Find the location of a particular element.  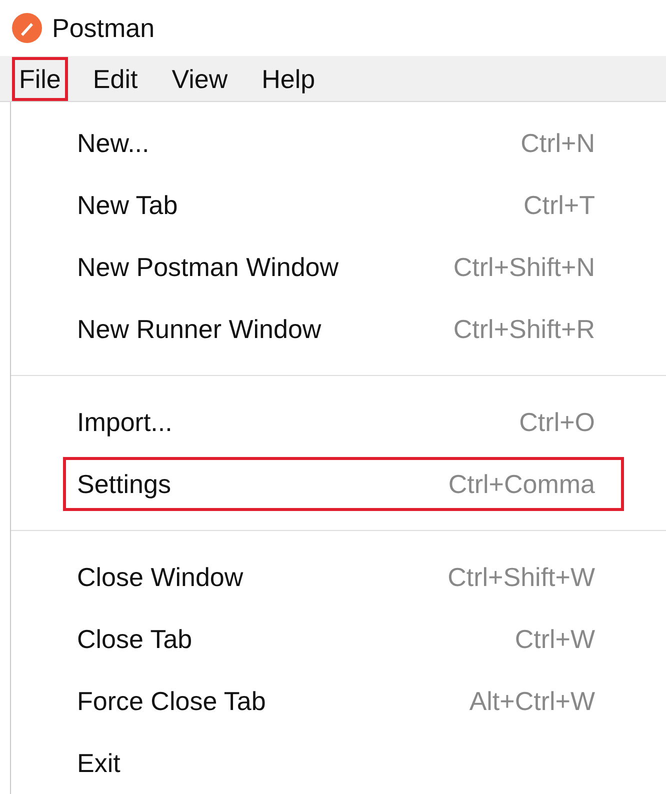

menu-item: Settings Ctrl+Comma is located at coordinates (343, 484).